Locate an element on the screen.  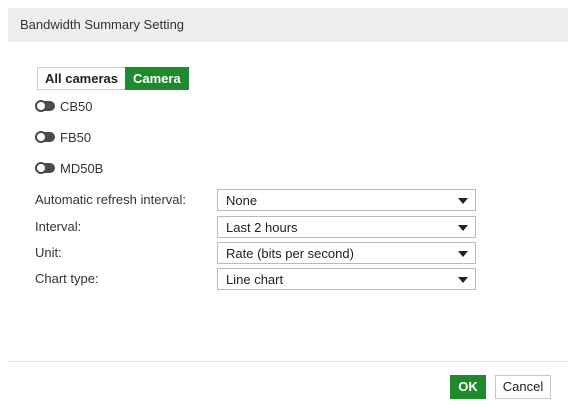
refresh-interval-select: None is located at coordinates (346, 200).